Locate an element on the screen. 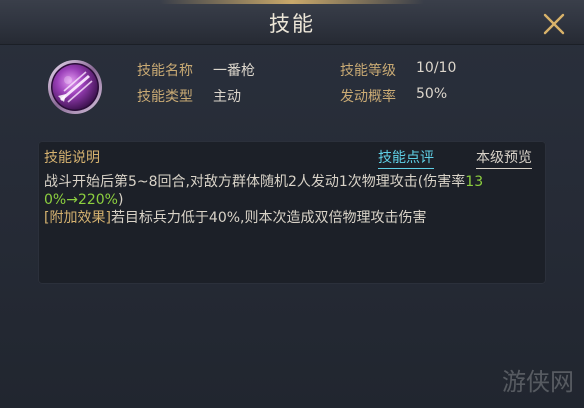 Image resolution: width=584 pixels, height=408 pixels. close-button is located at coordinates (554, 24).